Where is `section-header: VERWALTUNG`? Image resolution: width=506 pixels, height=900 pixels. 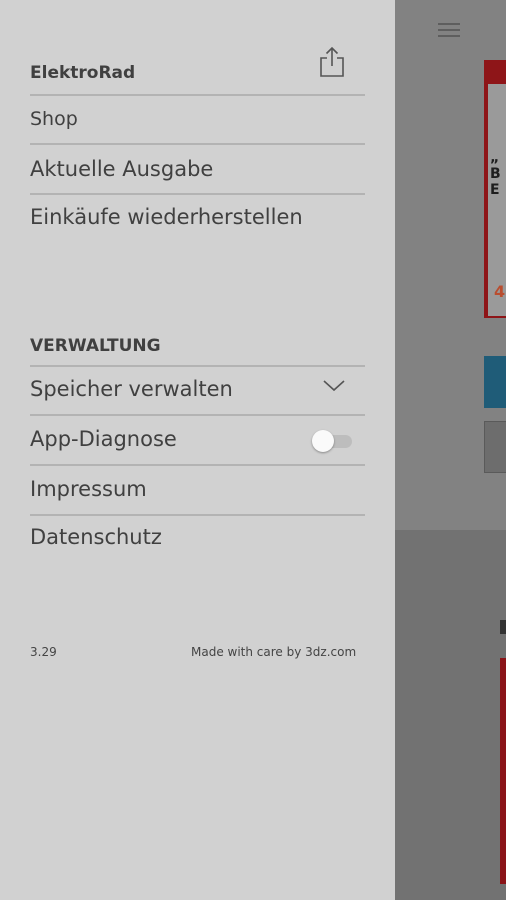 section-header: VERWALTUNG is located at coordinates (197, 344).